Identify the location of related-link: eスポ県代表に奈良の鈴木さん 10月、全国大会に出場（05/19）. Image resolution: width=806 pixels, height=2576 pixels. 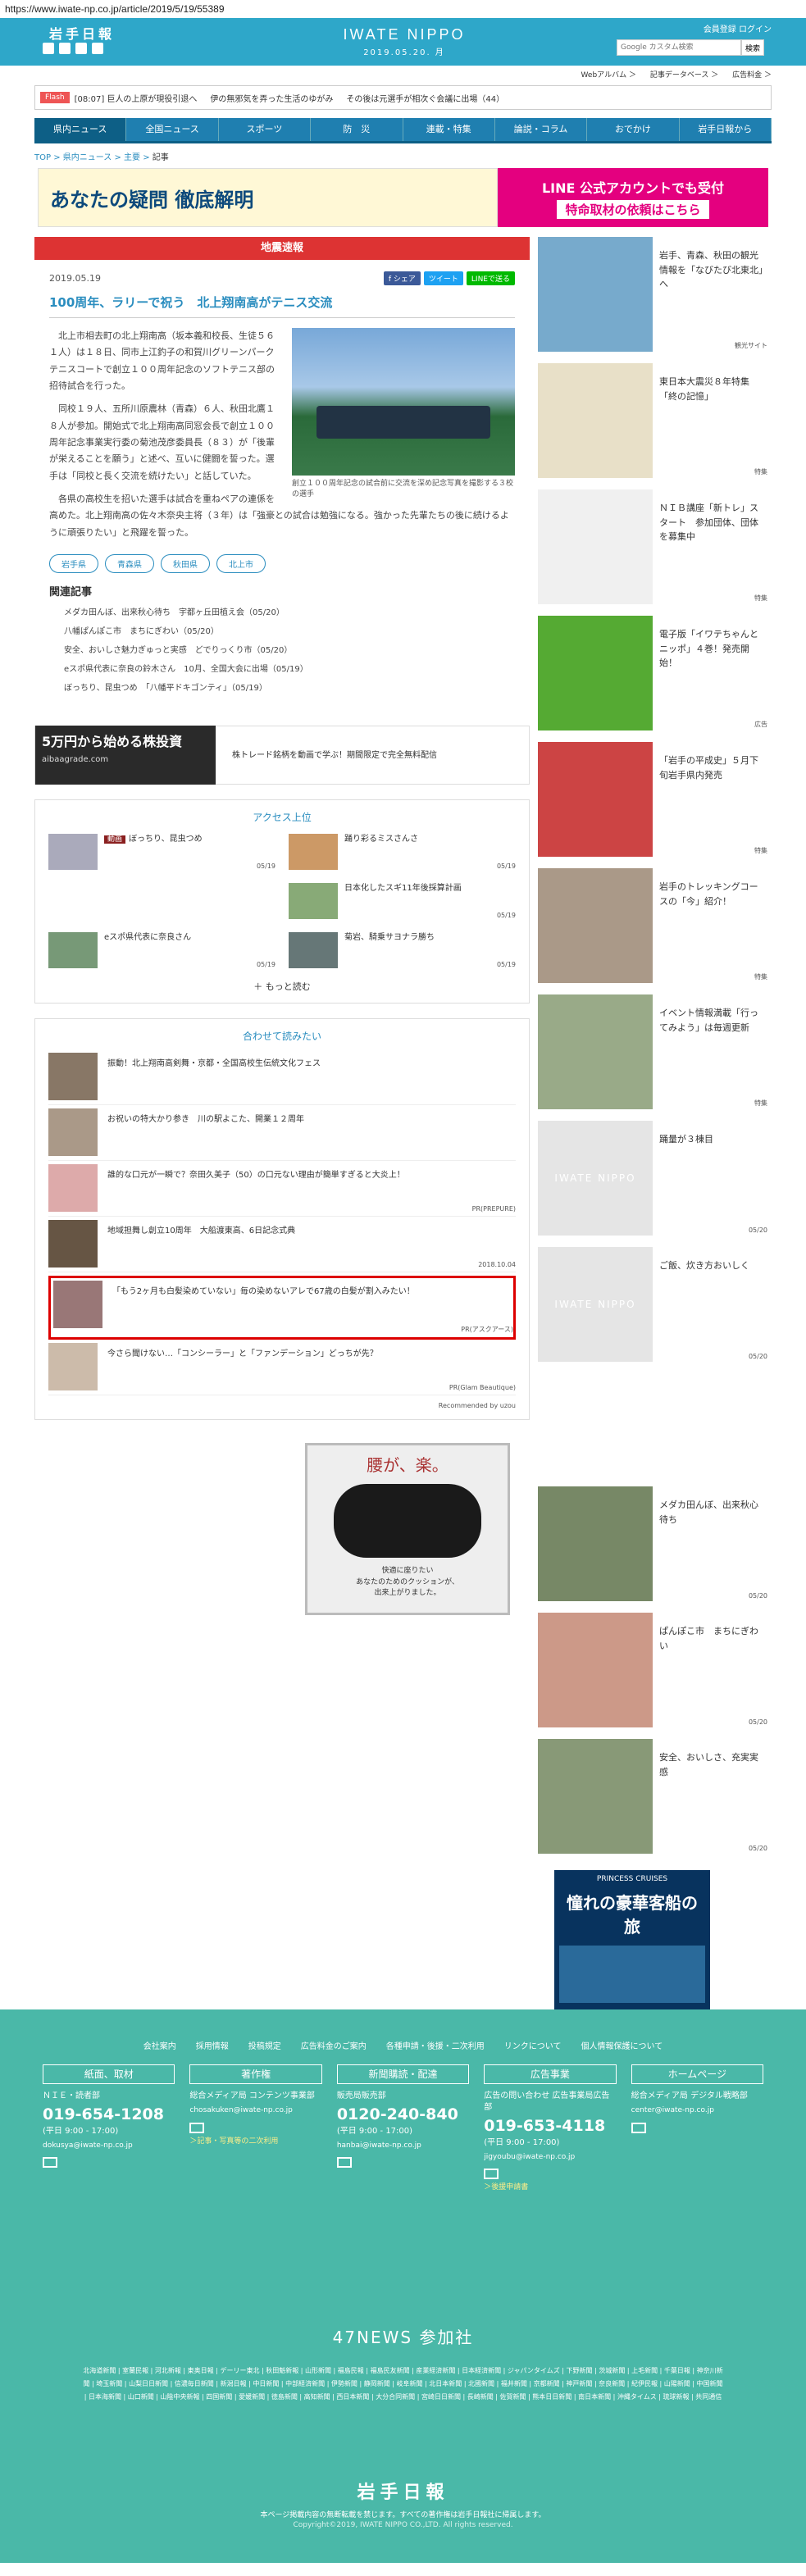
(282, 670).